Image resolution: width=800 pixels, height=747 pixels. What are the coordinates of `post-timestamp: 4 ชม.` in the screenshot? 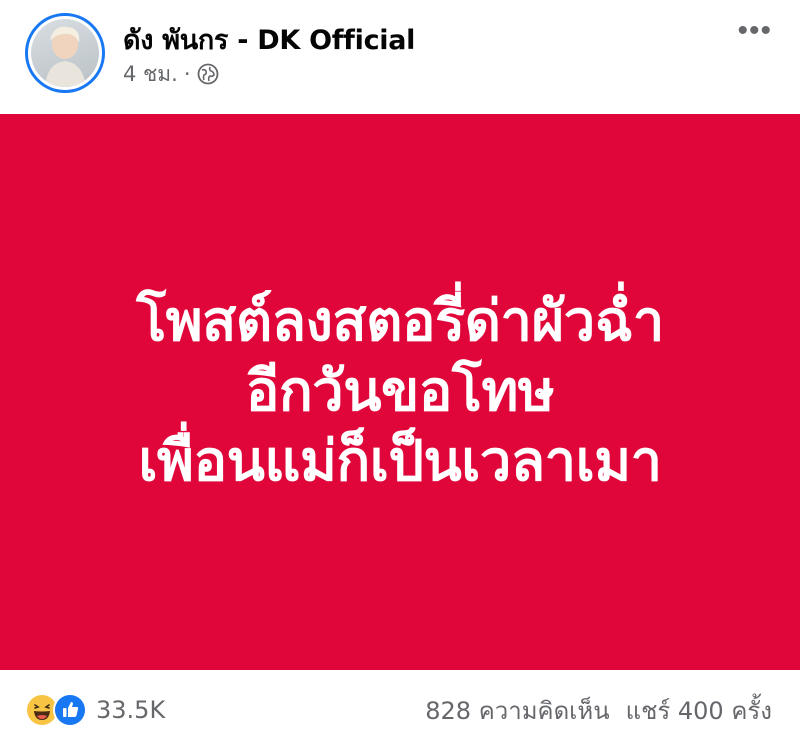 It's located at (150, 74).